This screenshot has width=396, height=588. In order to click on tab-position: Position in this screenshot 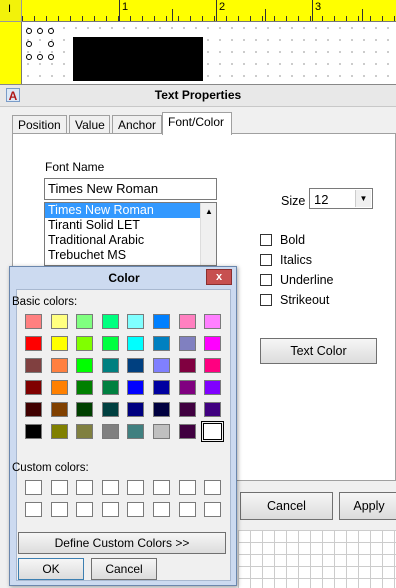, I will do `click(39, 124)`.